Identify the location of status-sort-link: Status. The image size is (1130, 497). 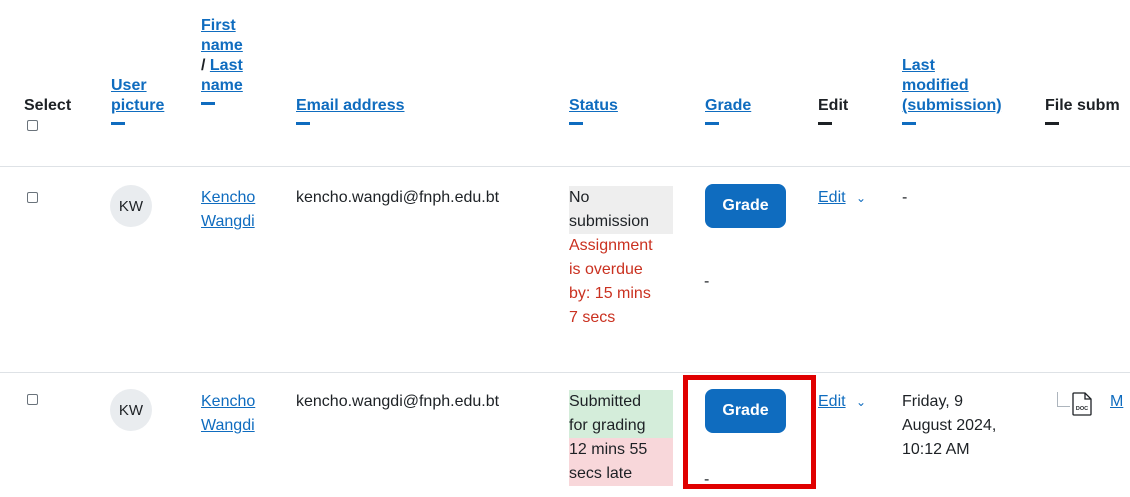
(593, 105).